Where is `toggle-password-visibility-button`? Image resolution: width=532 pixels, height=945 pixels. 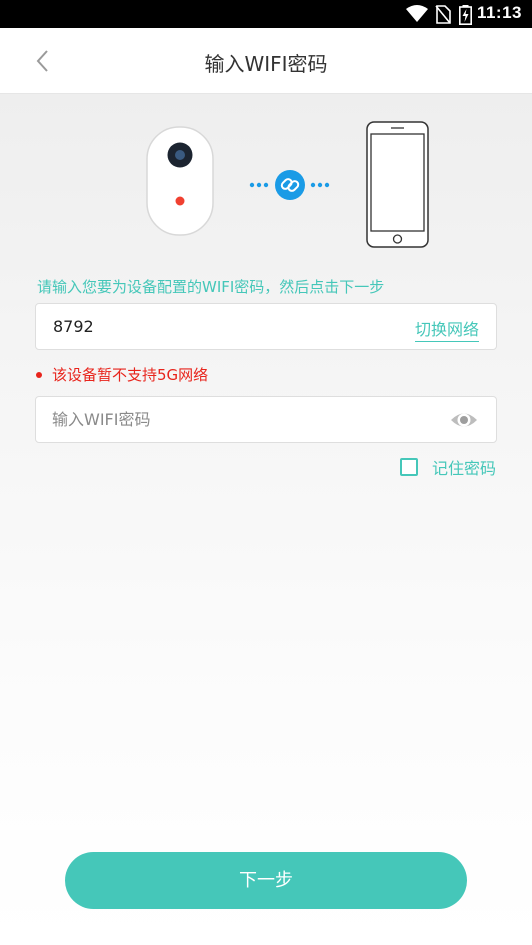 toggle-password-visibility-button is located at coordinates (464, 420).